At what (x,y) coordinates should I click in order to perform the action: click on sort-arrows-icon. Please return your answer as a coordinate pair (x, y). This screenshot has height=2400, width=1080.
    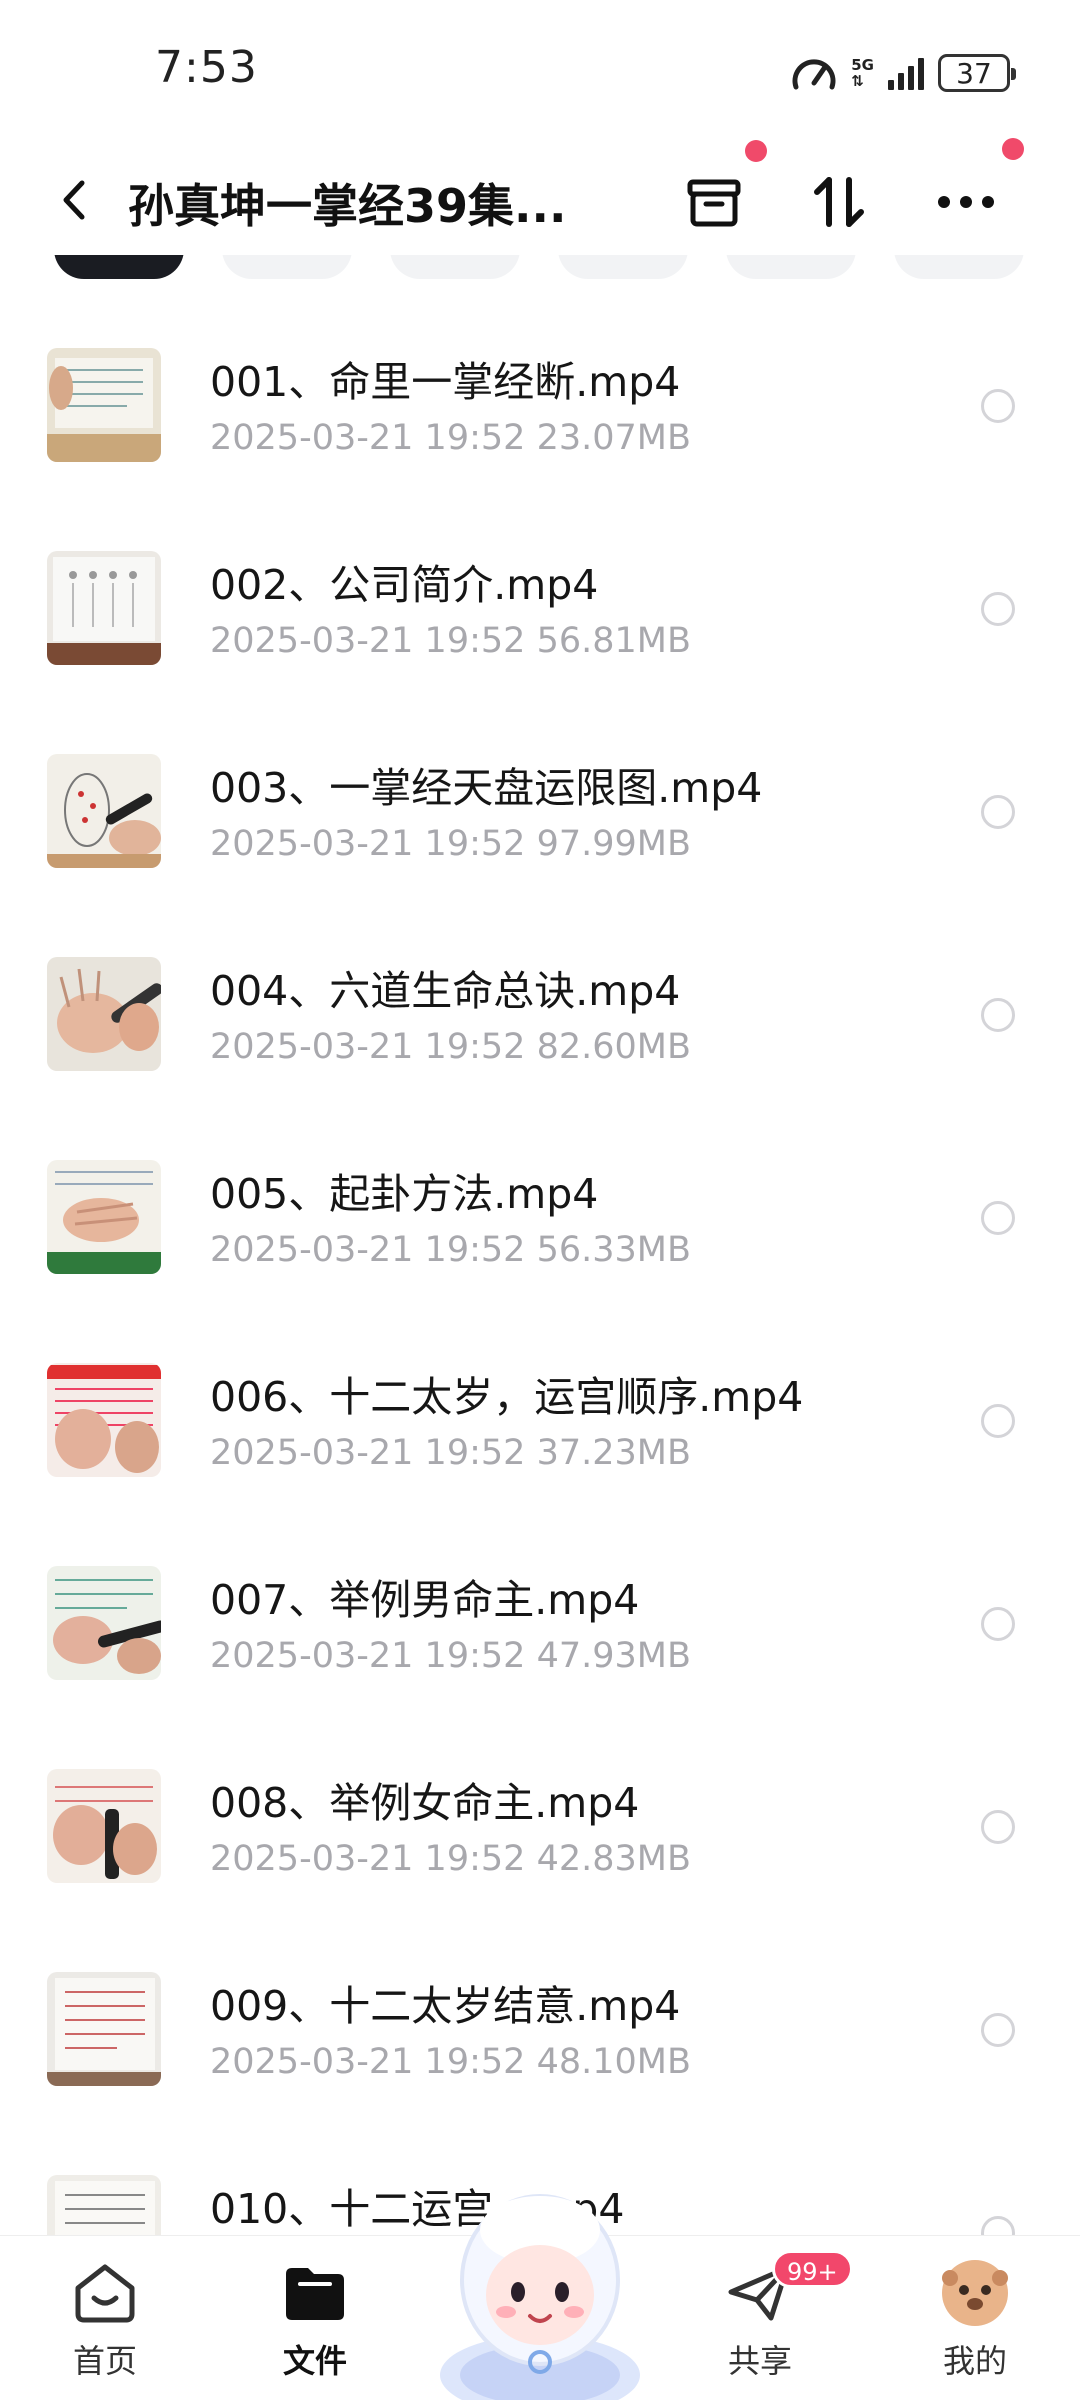
    Looking at the image, I should click on (839, 202).